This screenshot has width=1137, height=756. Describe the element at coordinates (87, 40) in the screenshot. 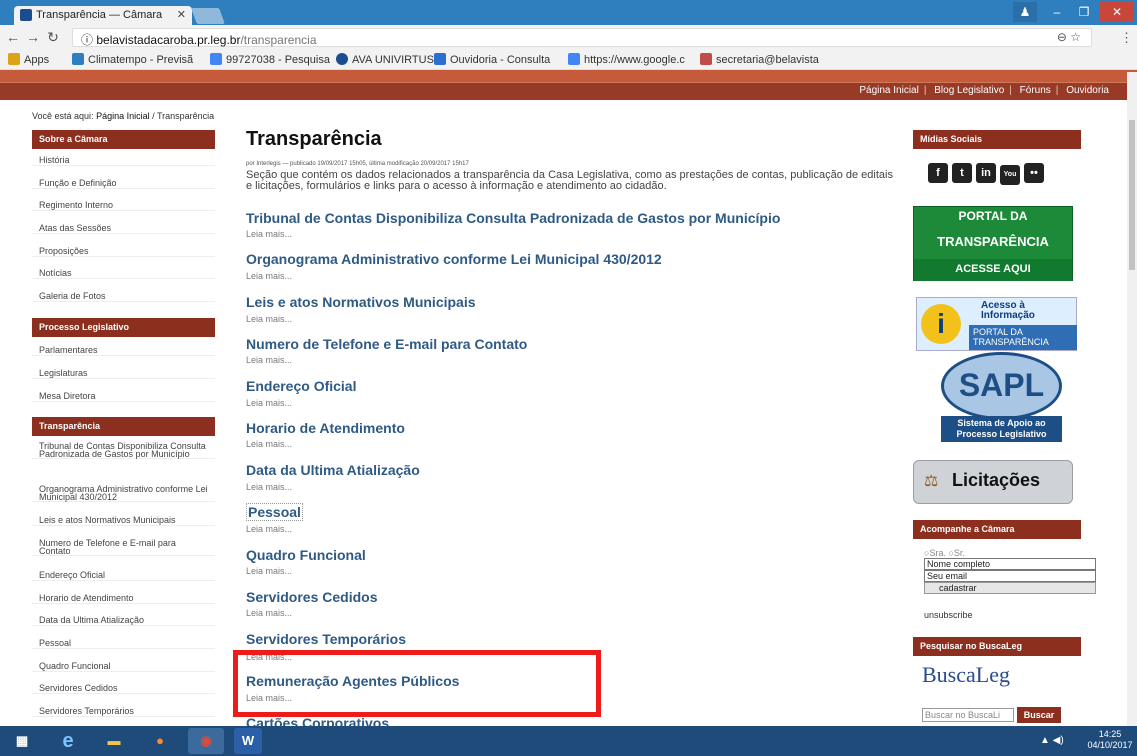

I see `info-icon: ⓘ` at that location.